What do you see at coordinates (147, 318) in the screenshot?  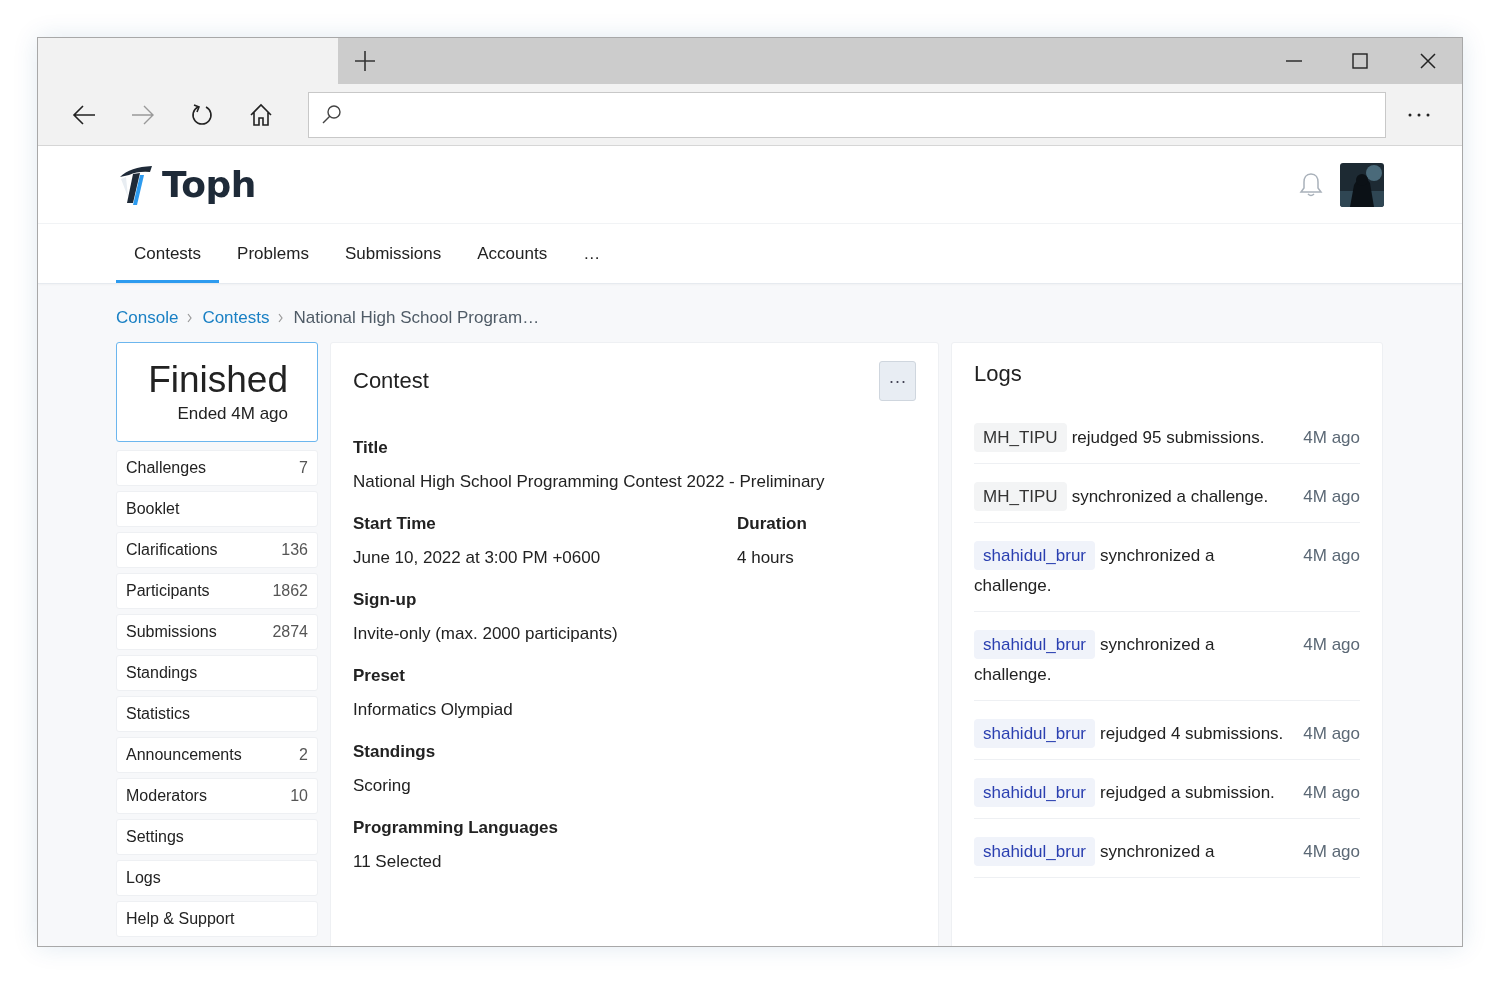 I see `breadcrumb-link: Console` at bounding box center [147, 318].